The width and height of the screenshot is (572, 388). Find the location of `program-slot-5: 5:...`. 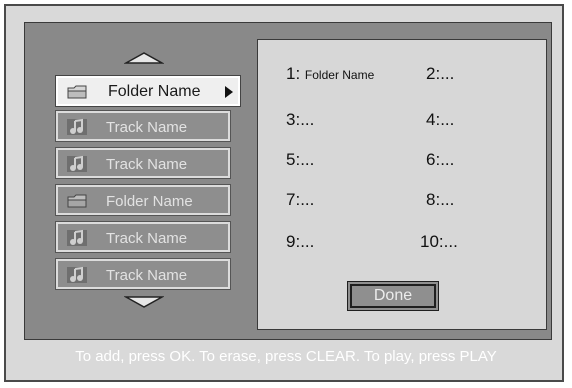

program-slot-5: 5:... is located at coordinates (300, 160).